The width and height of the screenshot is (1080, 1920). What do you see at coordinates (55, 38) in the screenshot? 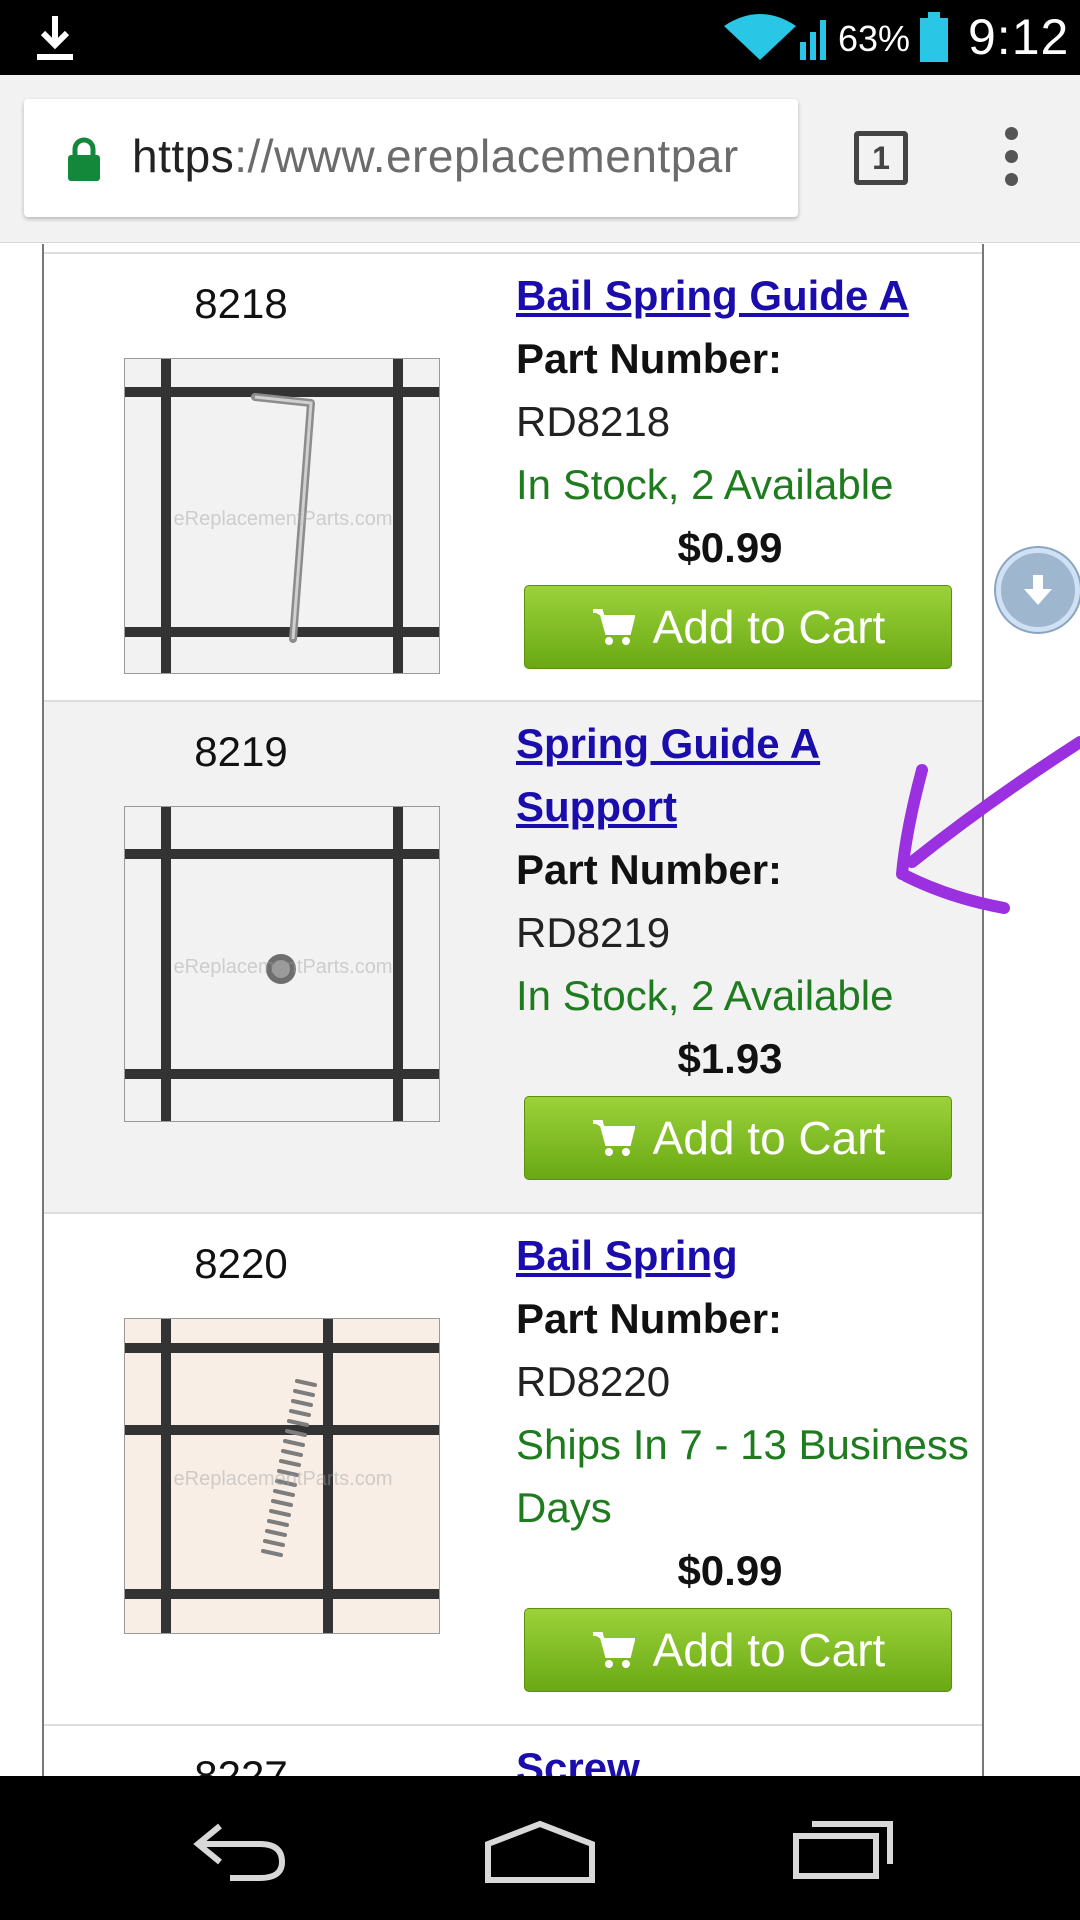
I see `download-icon` at bounding box center [55, 38].